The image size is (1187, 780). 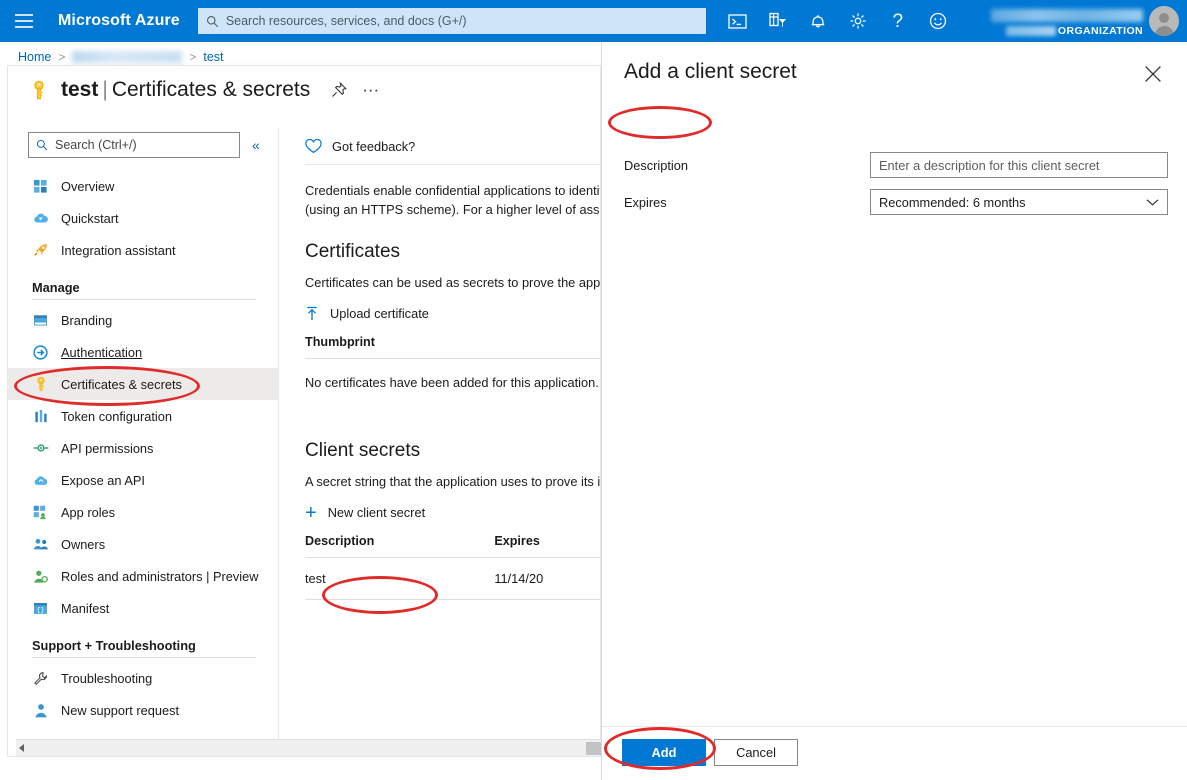 What do you see at coordinates (40, 608) in the screenshot?
I see `manifest-icon: {}` at bounding box center [40, 608].